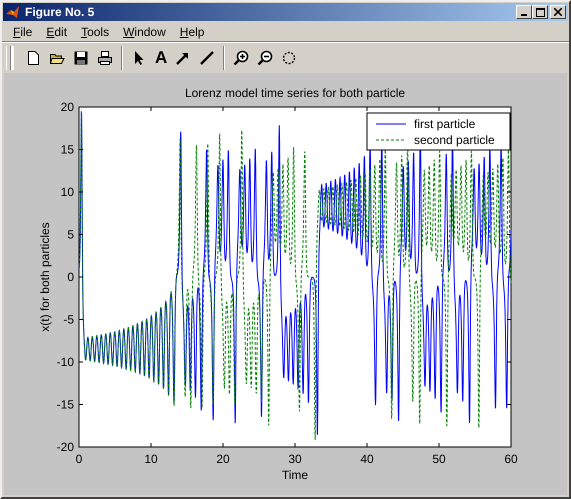 The height and width of the screenshot is (499, 571). What do you see at coordinates (67, 107) in the screenshot?
I see `y-tick-label: 20` at bounding box center [67, 107].